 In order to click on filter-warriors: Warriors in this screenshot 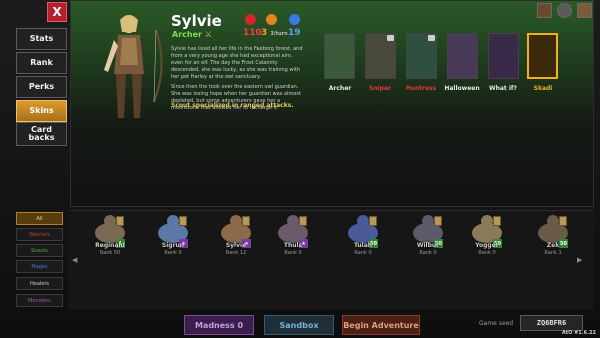, I will do `click(39, 234)`.